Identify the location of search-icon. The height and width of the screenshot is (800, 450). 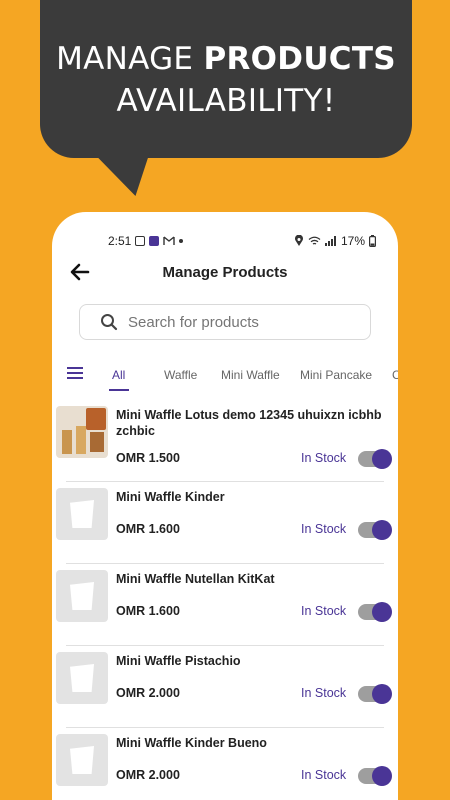
(109, 322).